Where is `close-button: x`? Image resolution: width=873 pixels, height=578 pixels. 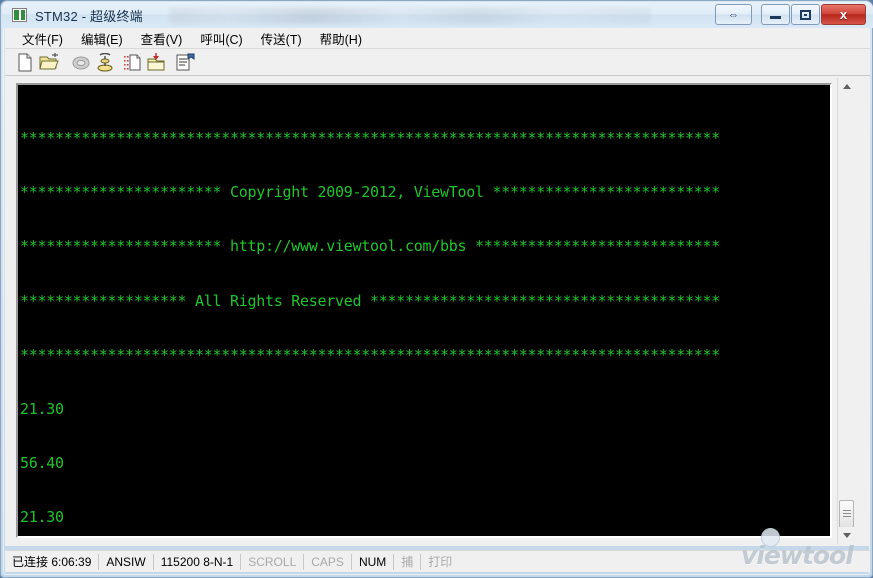 close-button: x is located at coordinates (843, 14).